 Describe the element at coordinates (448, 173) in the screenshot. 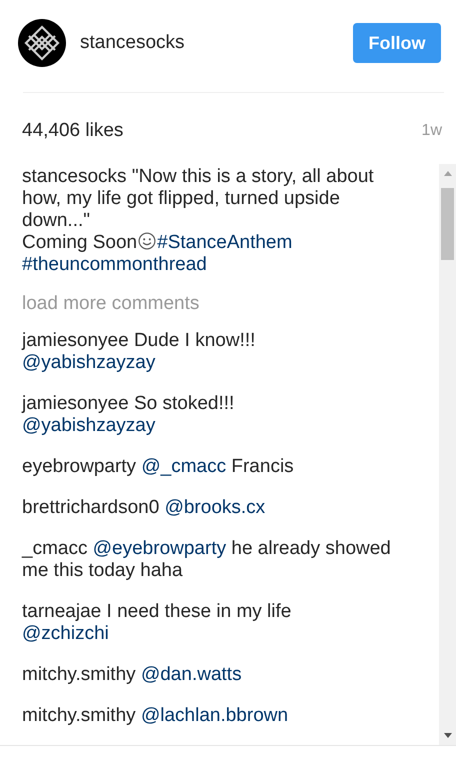

I see `scroll-up-icon` at that location.